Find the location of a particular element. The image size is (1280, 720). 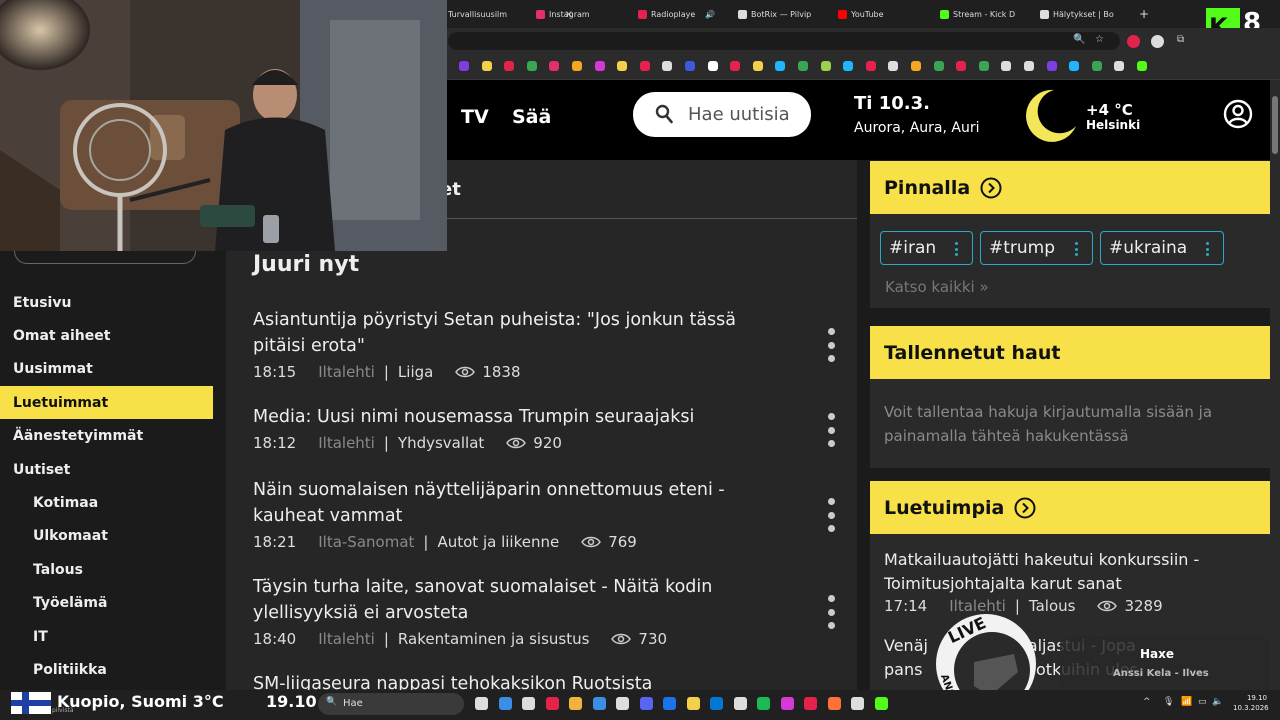

article-category: Autot ja liikenne is located at coordinates (498, 542).